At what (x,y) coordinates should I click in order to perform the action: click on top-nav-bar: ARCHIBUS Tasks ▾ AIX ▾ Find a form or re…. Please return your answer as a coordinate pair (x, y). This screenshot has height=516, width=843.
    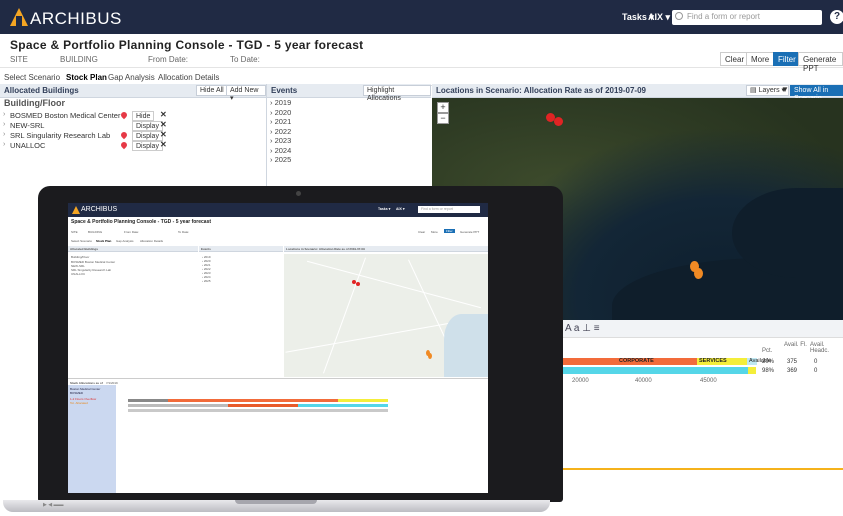
    Looking at the image, I should click on (421, 17).